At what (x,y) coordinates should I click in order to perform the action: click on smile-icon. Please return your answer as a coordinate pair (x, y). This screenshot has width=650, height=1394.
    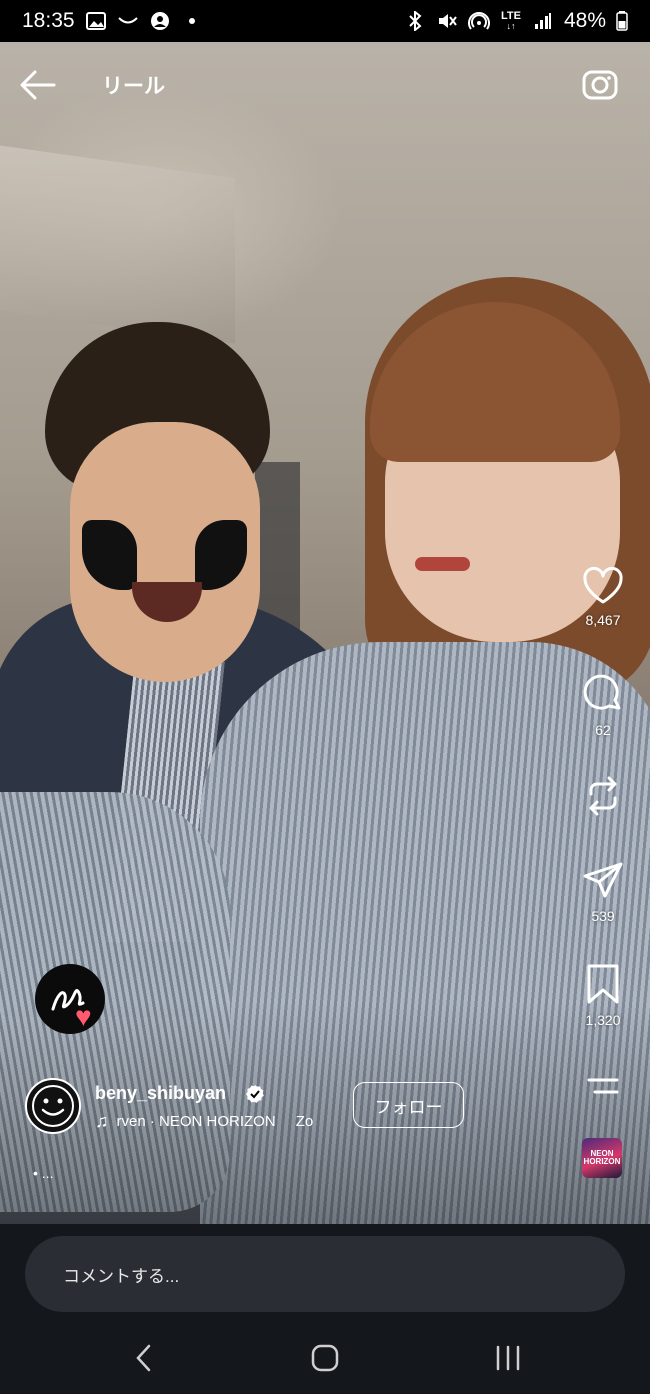
    Looking at the image, I should click on (128, 21).